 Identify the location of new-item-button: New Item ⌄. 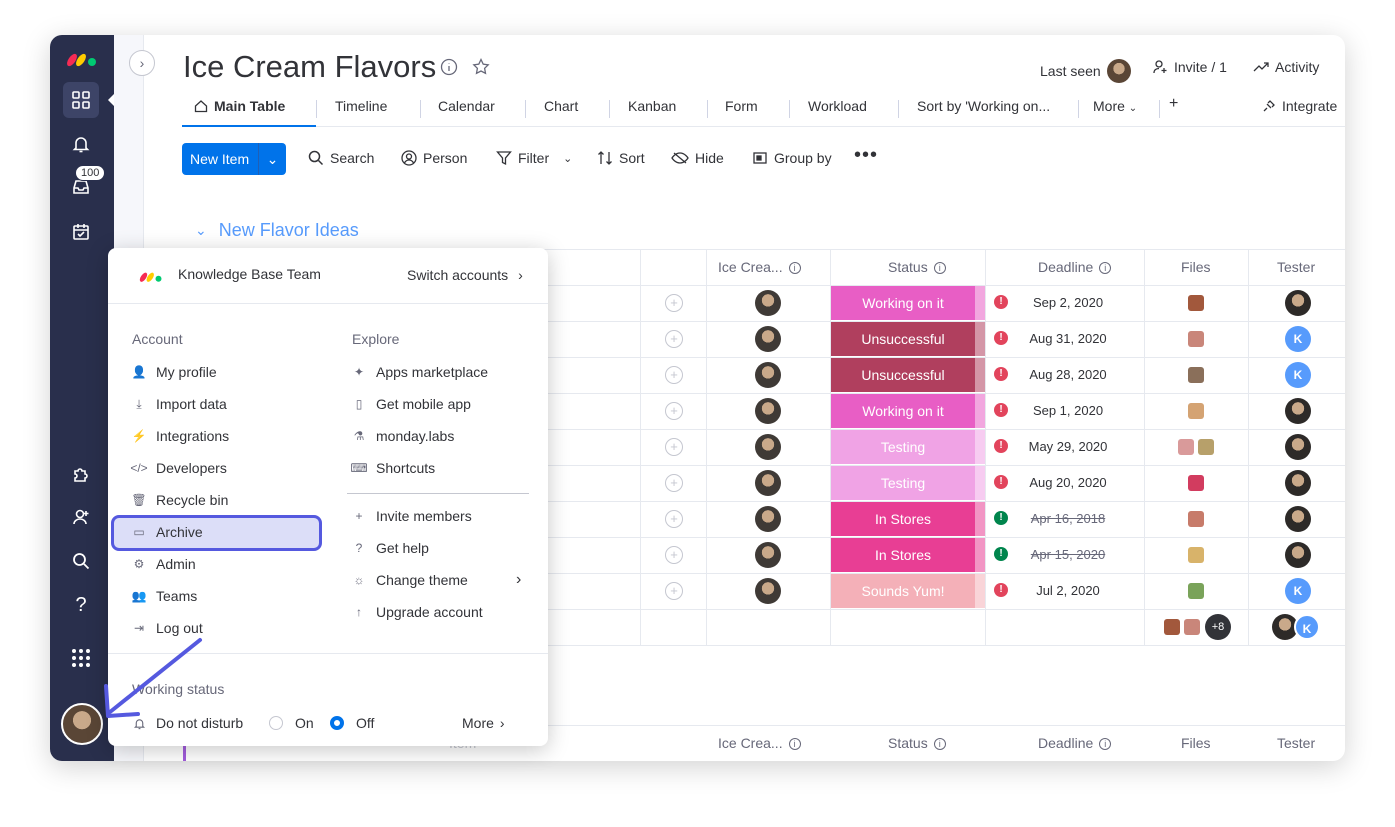
(234, 159).